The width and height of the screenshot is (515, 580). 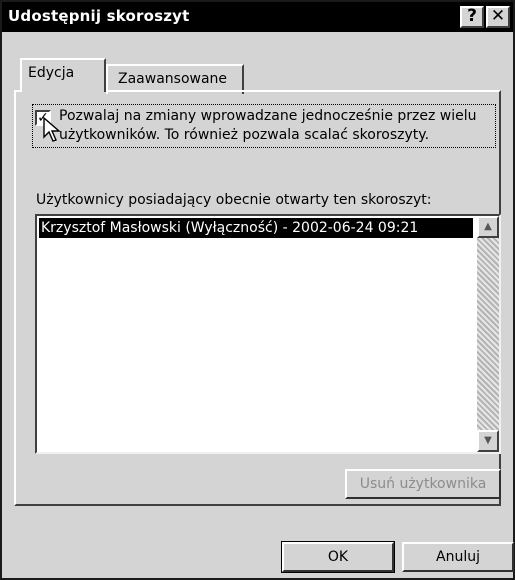 I want to click on scroll-down-button: ▼, so click(x=488, y=441).